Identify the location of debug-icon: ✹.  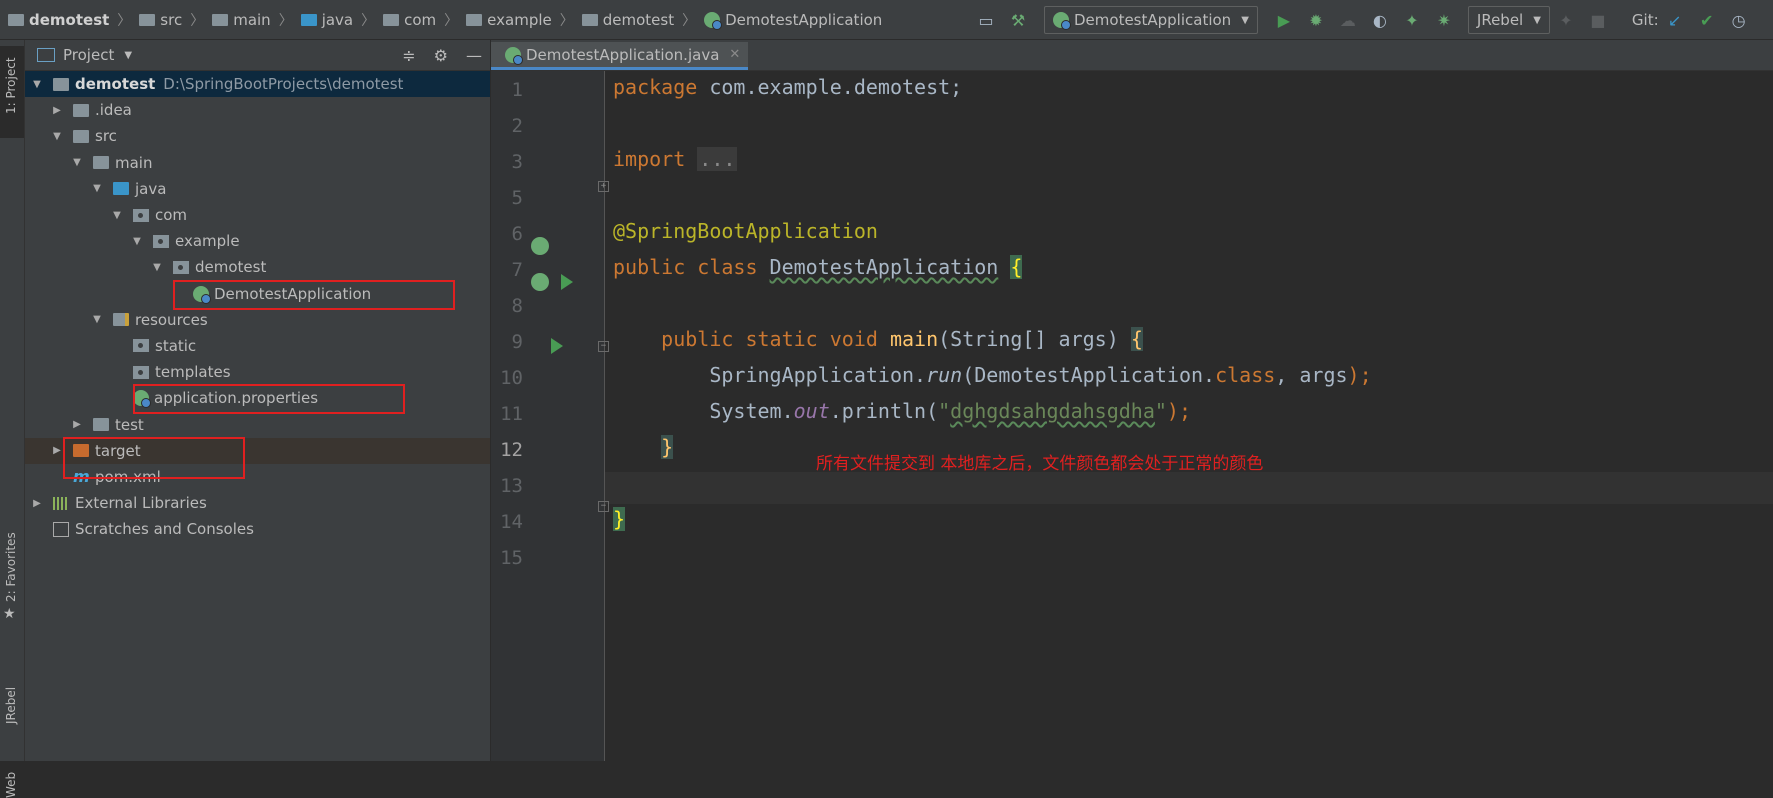
(1316, 20).